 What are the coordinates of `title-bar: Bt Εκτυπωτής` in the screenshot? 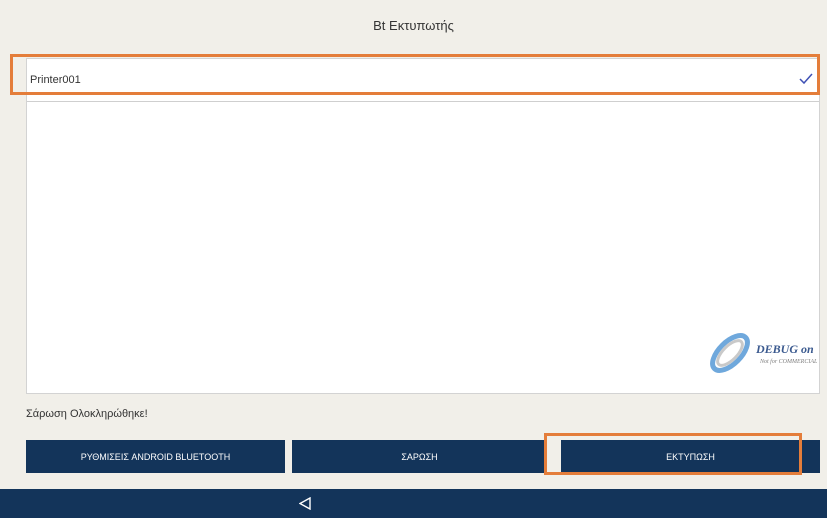 It's located at (413, 25).